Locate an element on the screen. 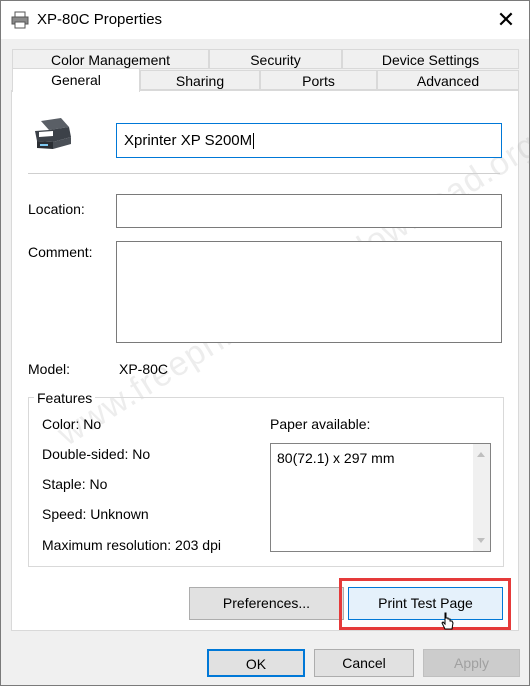 The height and width of the screenshot is (686, 530). cancel-button: Cancel is located at coordinates (364, 663).